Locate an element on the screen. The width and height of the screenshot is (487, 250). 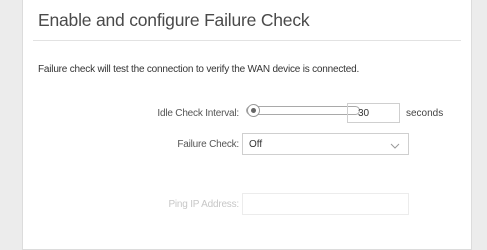
failure-check-label: Failure Check: is located at coordinates (208, 144).